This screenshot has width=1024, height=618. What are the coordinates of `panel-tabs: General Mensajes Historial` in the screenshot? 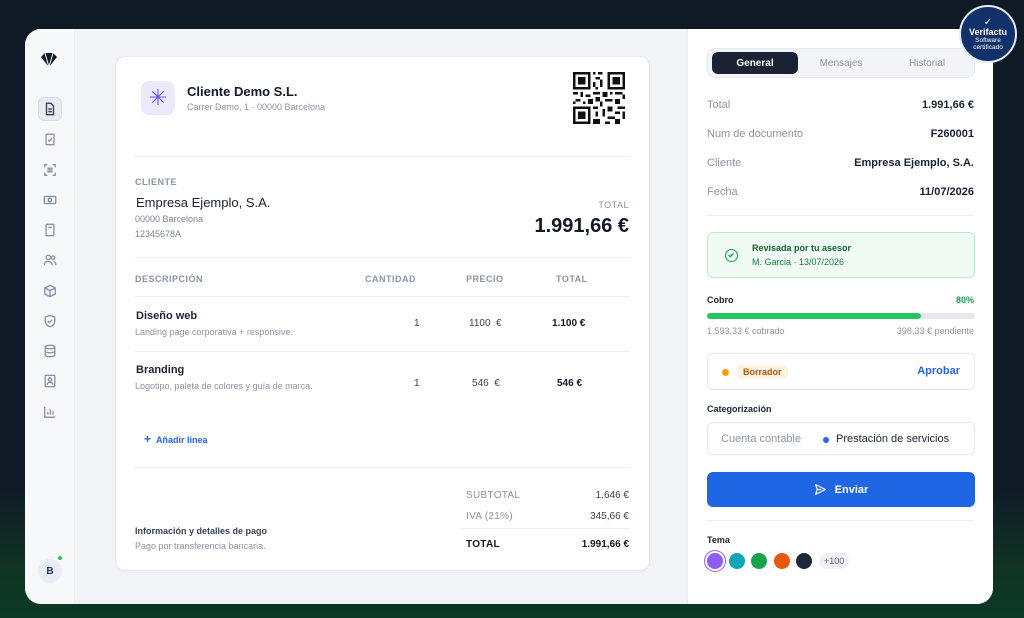 It's located at (841, 63).